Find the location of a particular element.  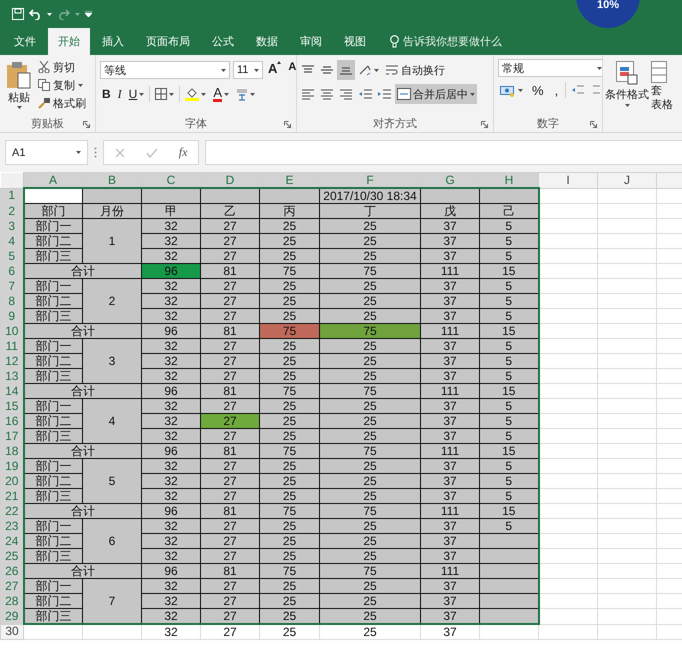

formula-input is located at coordinates (443, 152).